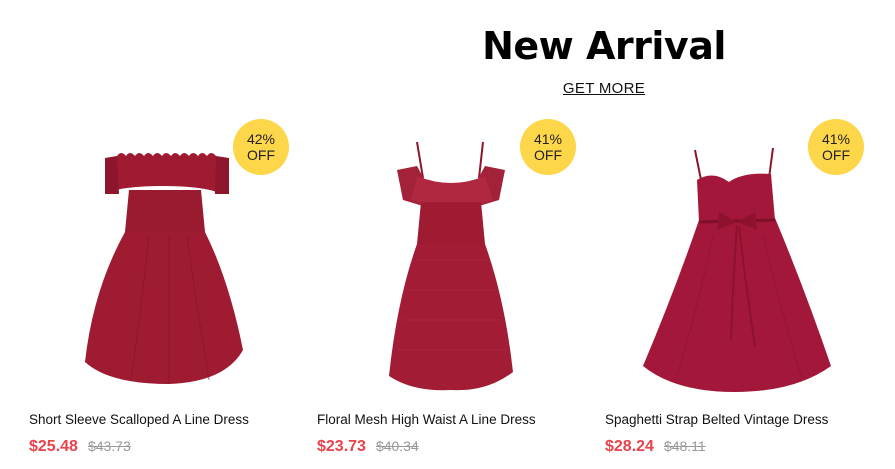  I want to click on original-price: $40.34, so click(397, 446).